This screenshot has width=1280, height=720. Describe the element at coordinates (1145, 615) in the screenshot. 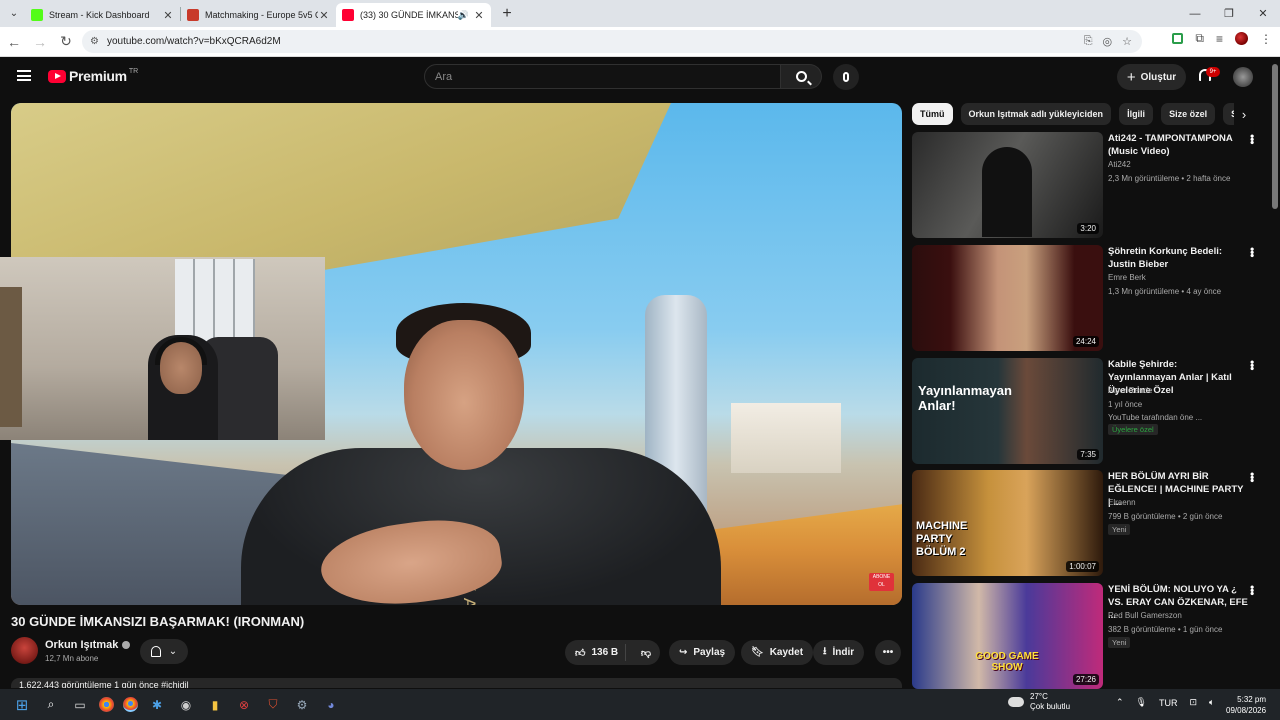

I see `recommendation-channel: Red Bull Gamerszon` at that location.